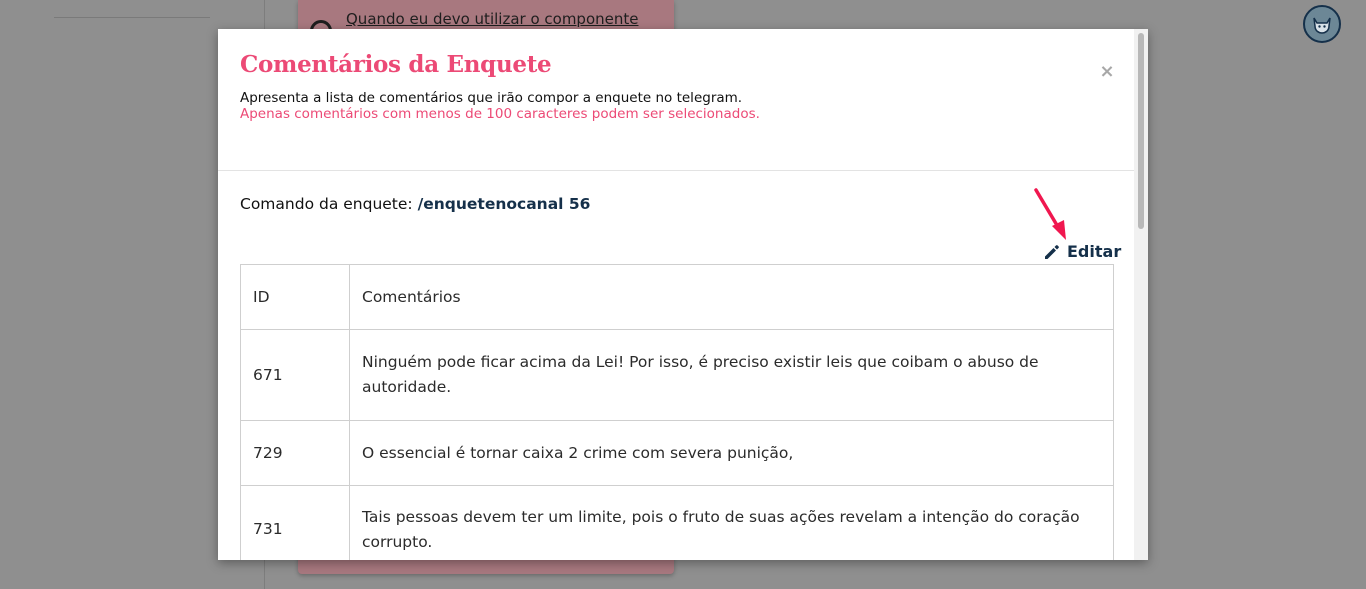 Image resolution: width=1366 pixels, height=589 pixels. What do you see at coordinates (1322, 24) in the screenshot?
I see `cat-avatar-icon` at bounding box center [1322, 24].